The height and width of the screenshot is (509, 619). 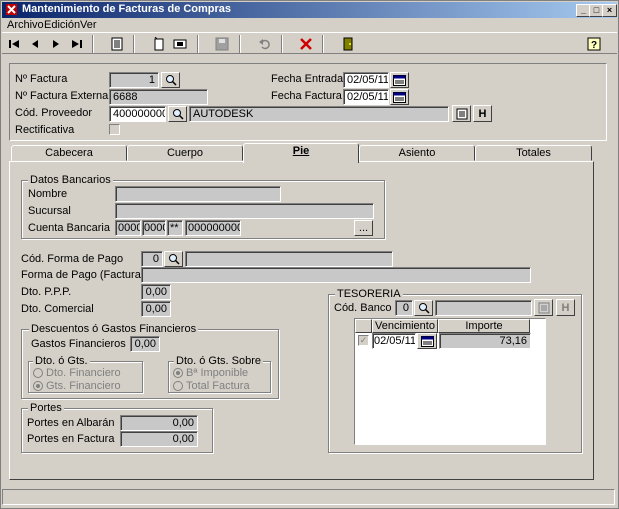 I want to click on row-vencimiento-field: 02/05/11, so click(x=394, y=341).